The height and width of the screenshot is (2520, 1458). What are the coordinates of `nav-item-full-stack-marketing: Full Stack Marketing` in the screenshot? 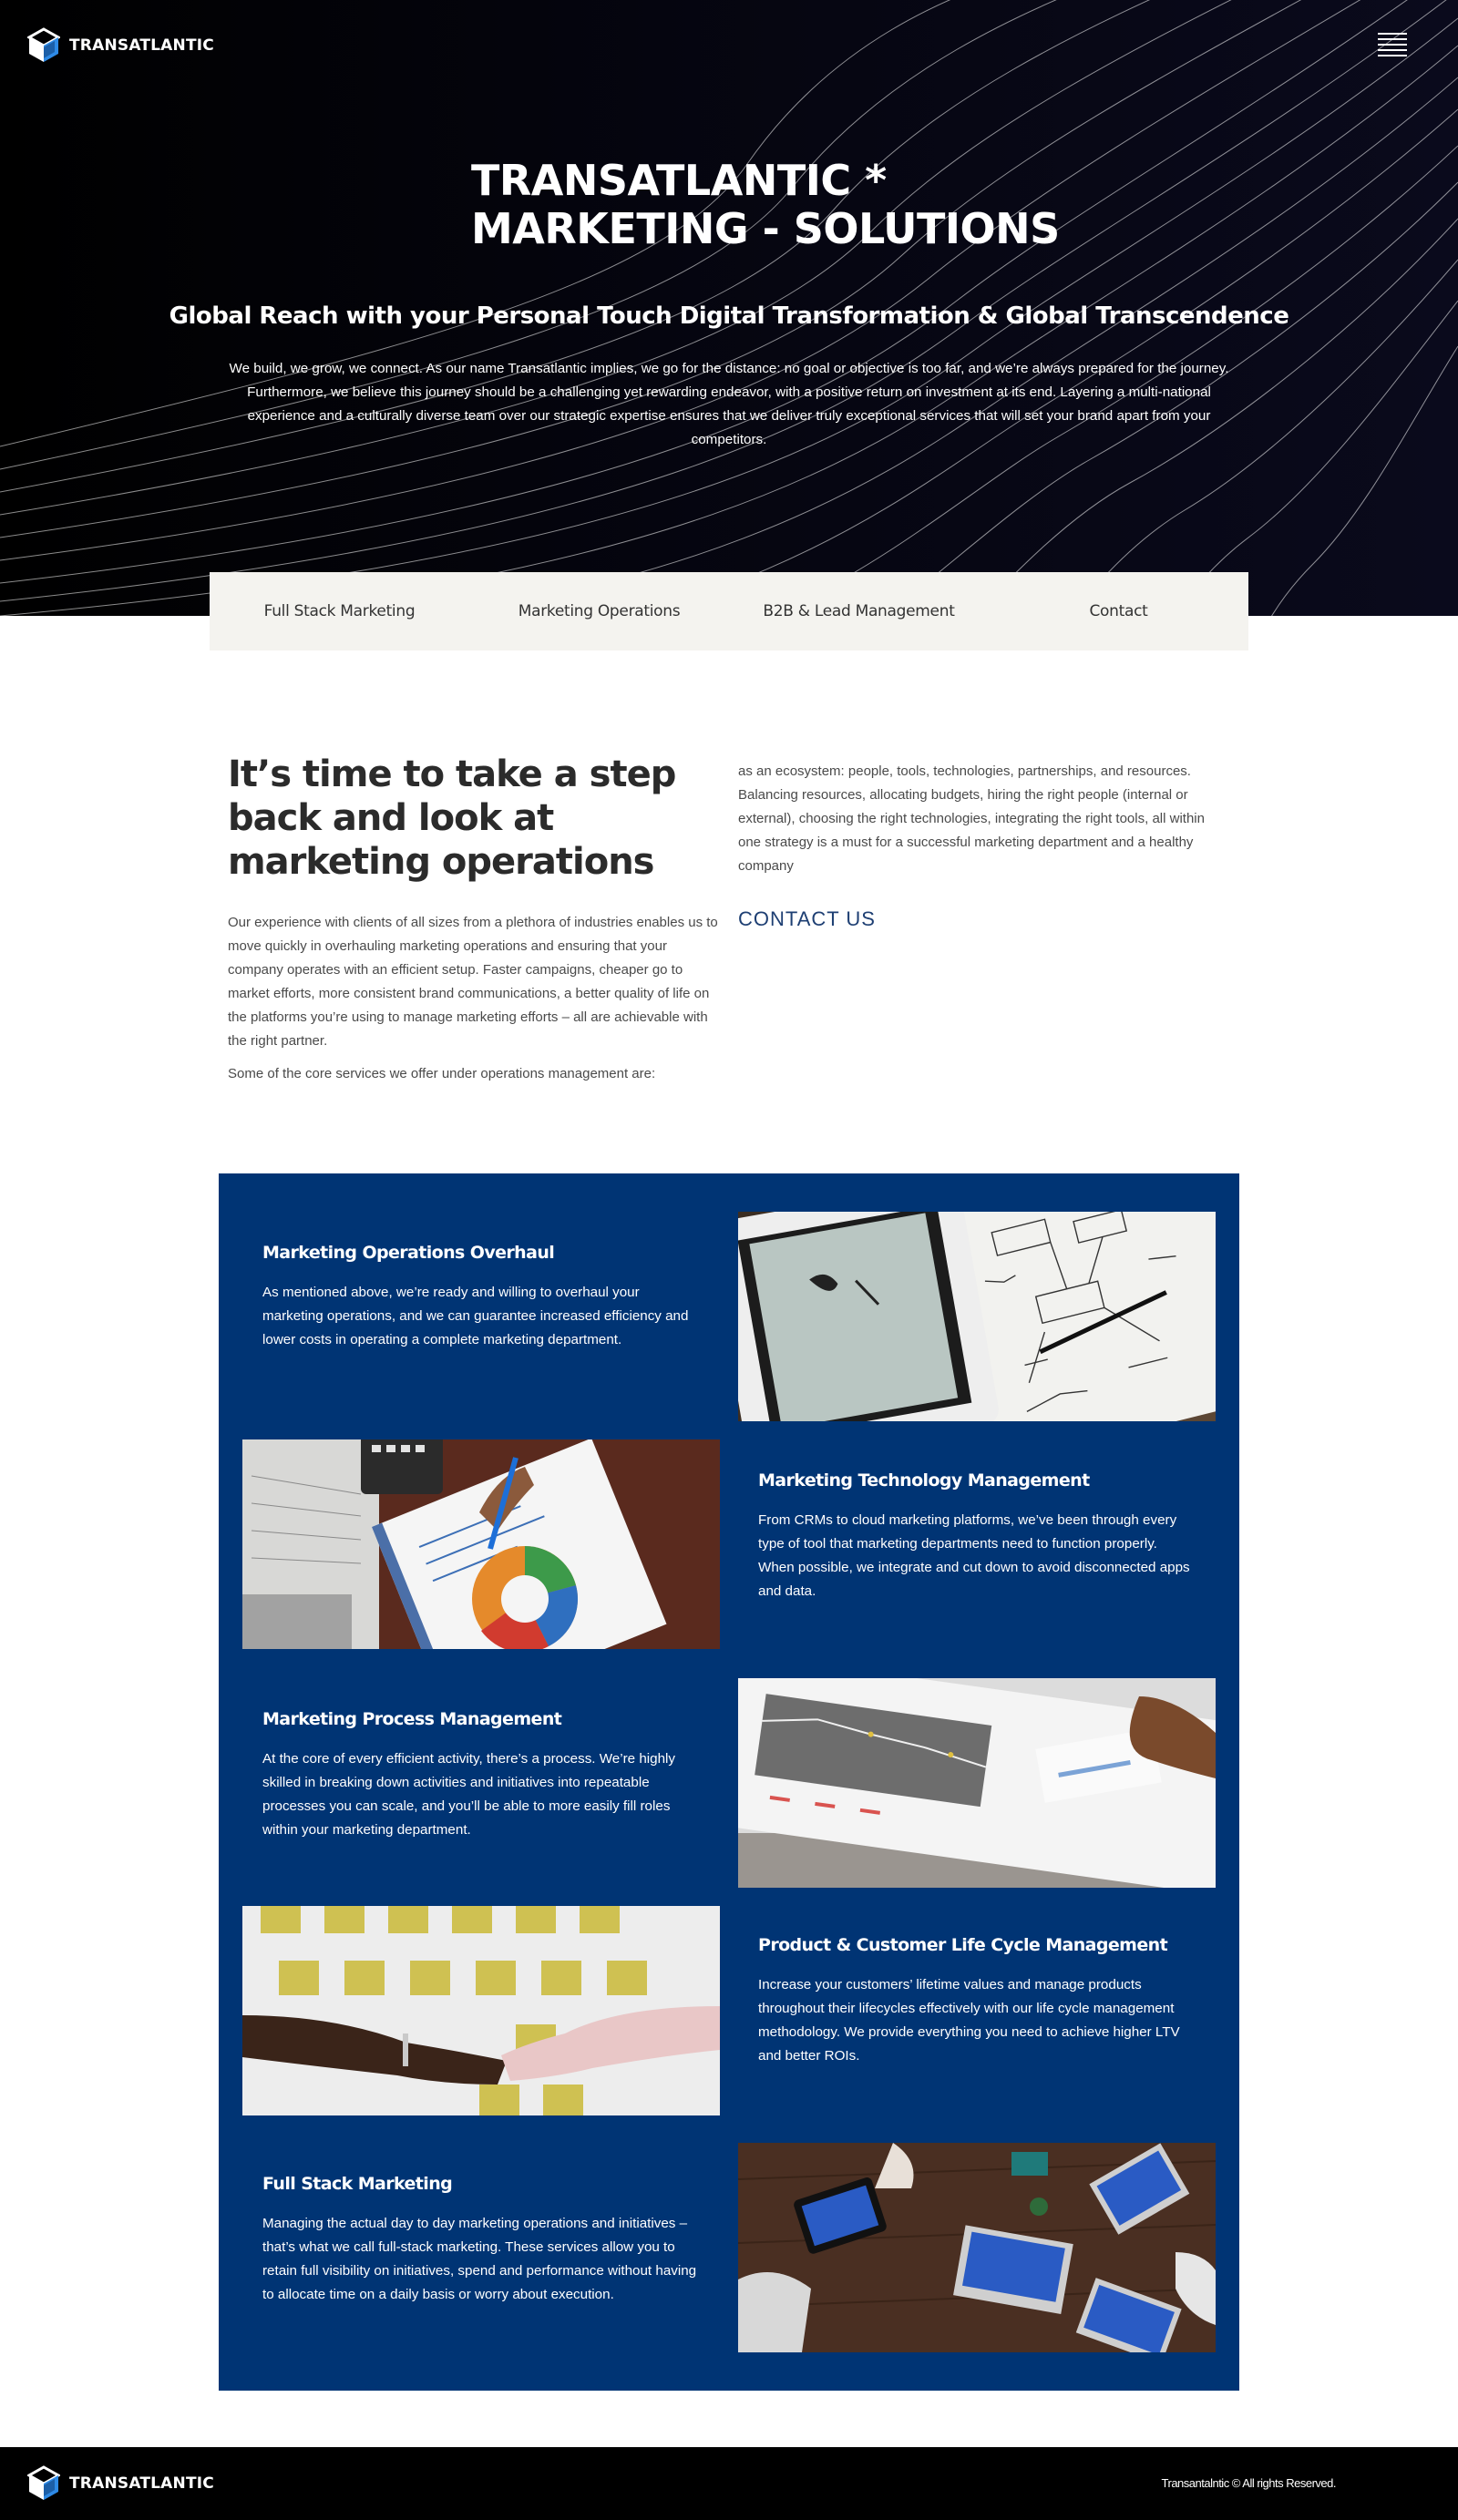 It's located at (339, 611).